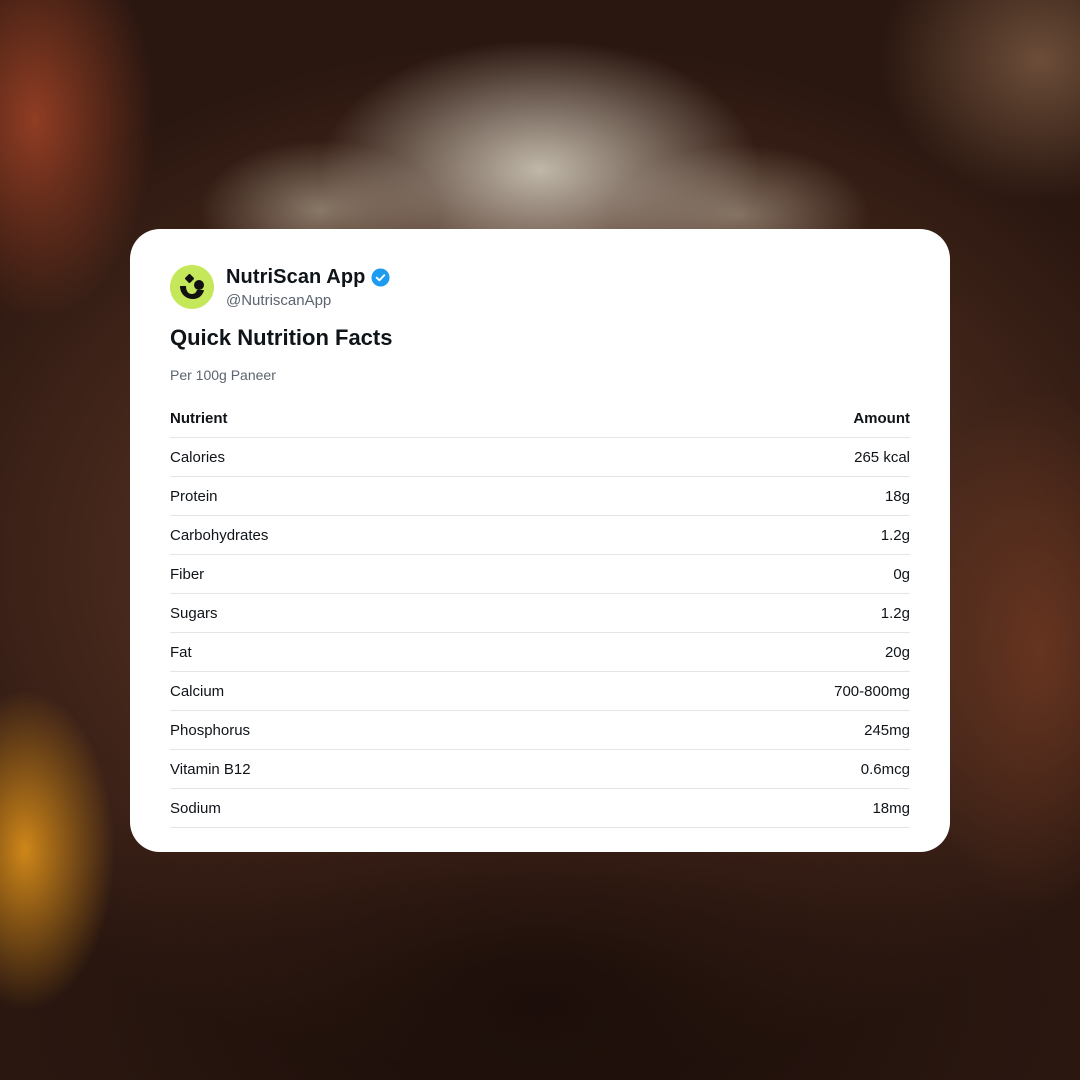  I want to click on table-row: Sugars 1.2g, so click(540, 613).